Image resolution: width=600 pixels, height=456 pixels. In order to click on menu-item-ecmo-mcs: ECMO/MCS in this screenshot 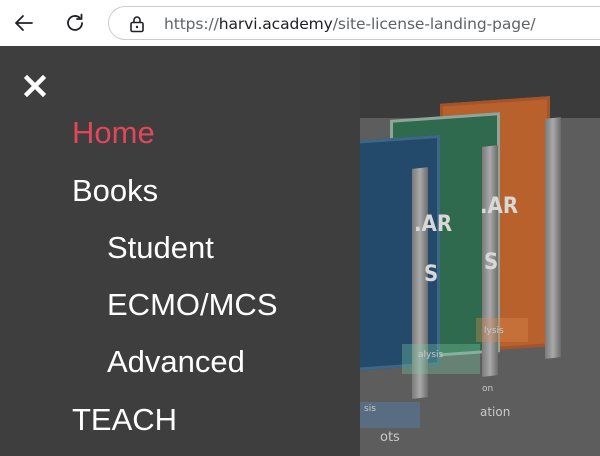, I will do `click(192, 305)`.